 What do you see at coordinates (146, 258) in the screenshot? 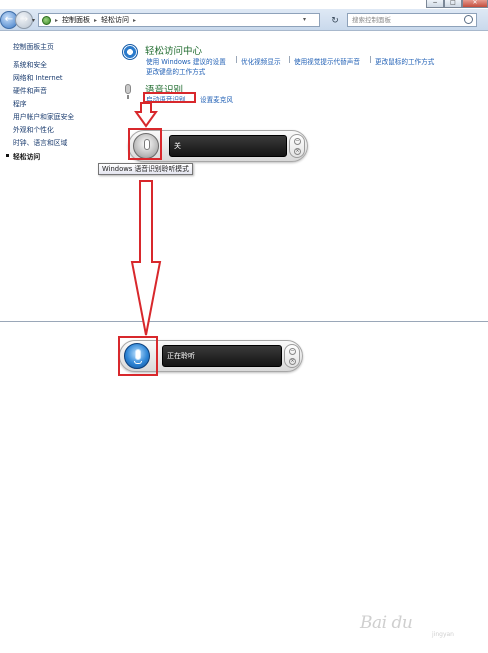
I see `arrow-large-down` at bounding box center [146, 258].